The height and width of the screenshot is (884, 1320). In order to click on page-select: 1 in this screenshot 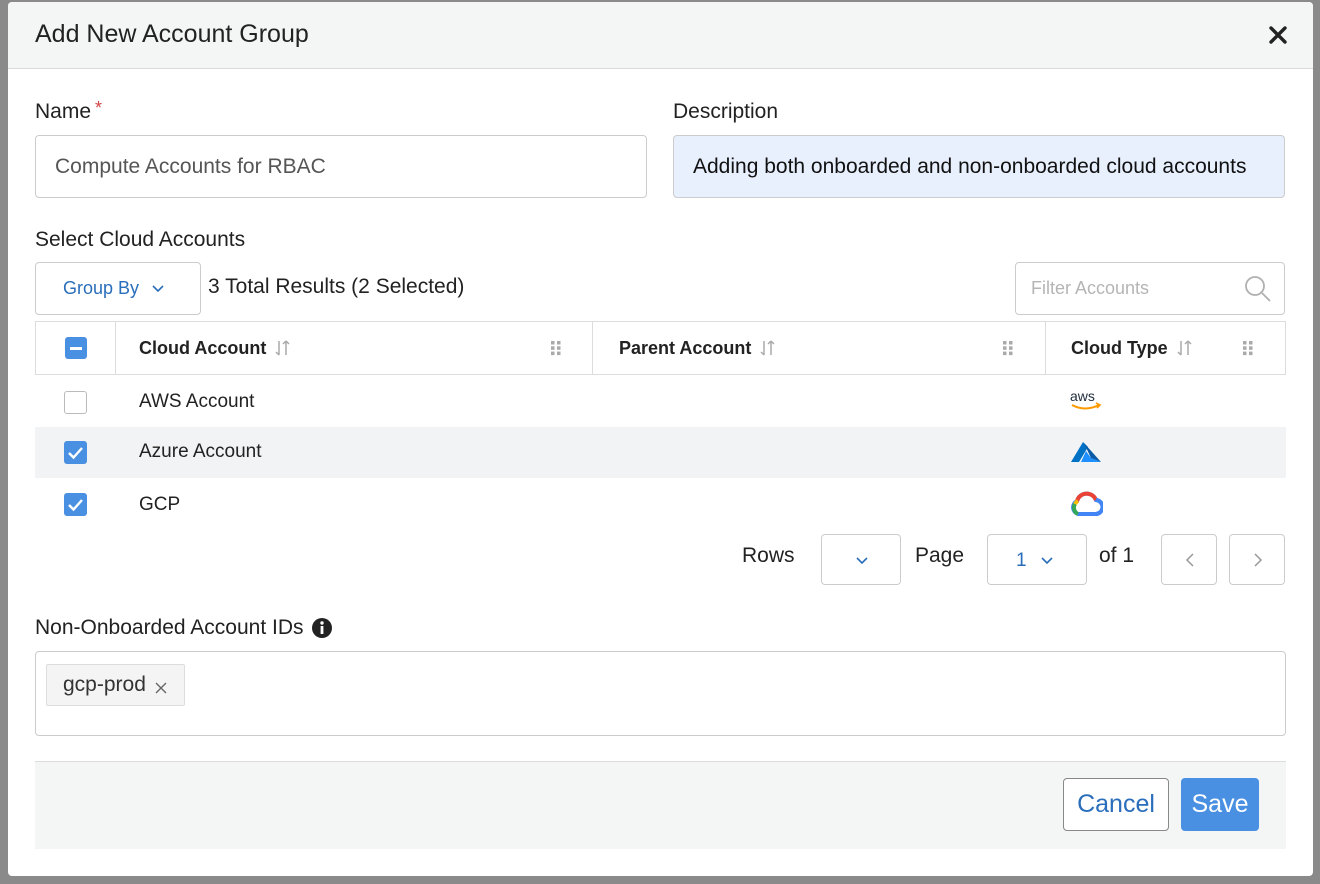, I will do `click(1037, 559)`.